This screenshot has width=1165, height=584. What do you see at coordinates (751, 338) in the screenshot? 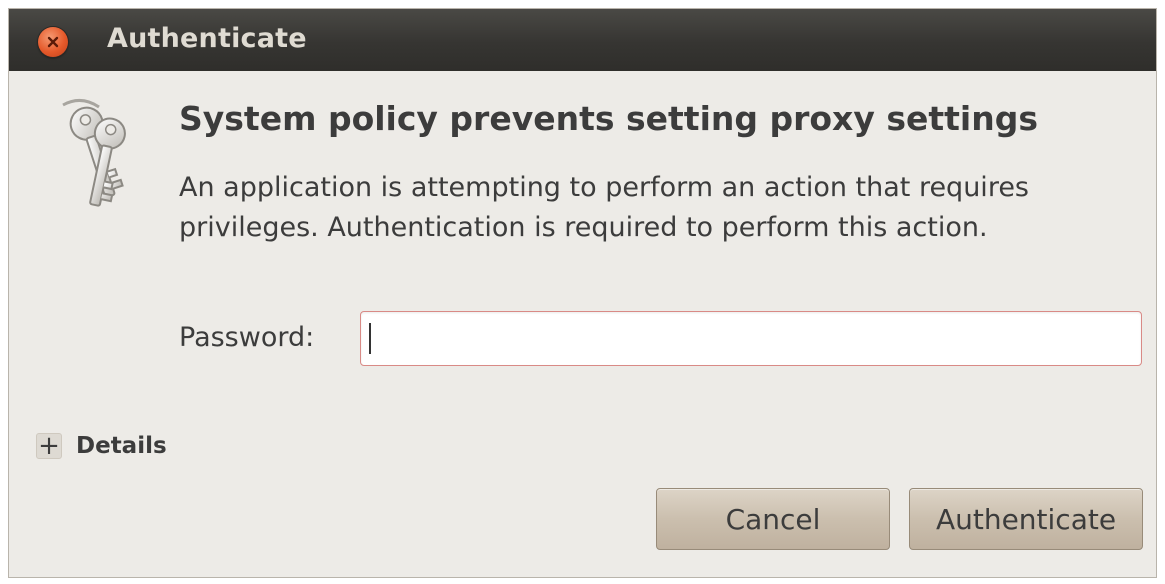
I see `password-field` at bounding box center [751, 338].